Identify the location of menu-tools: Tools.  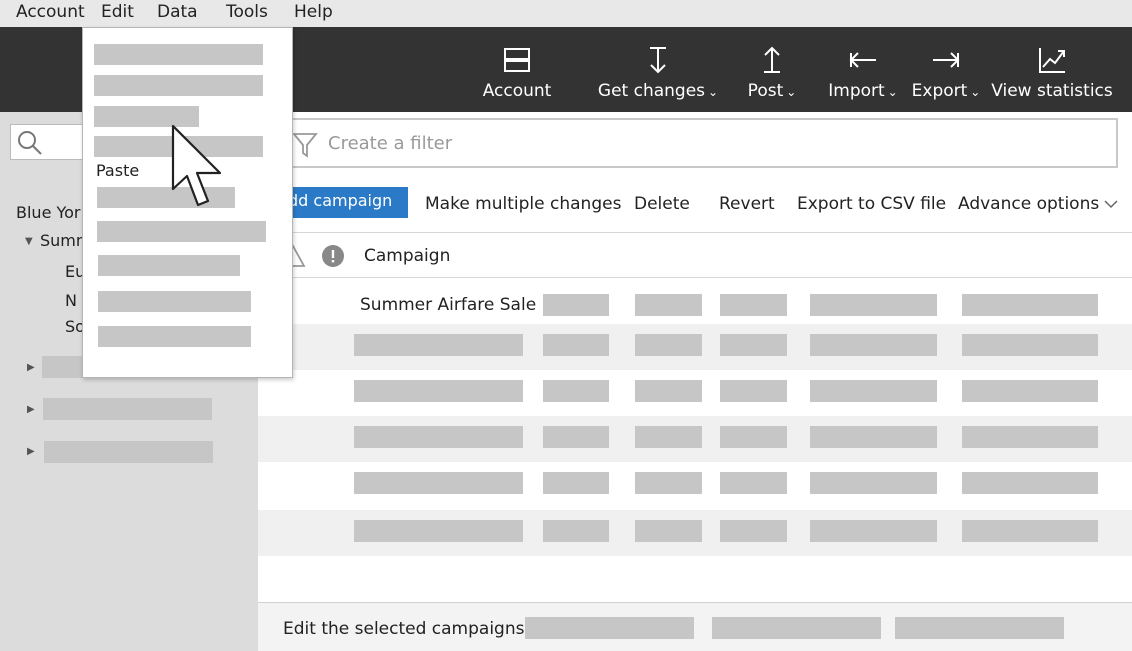
(247, 12).